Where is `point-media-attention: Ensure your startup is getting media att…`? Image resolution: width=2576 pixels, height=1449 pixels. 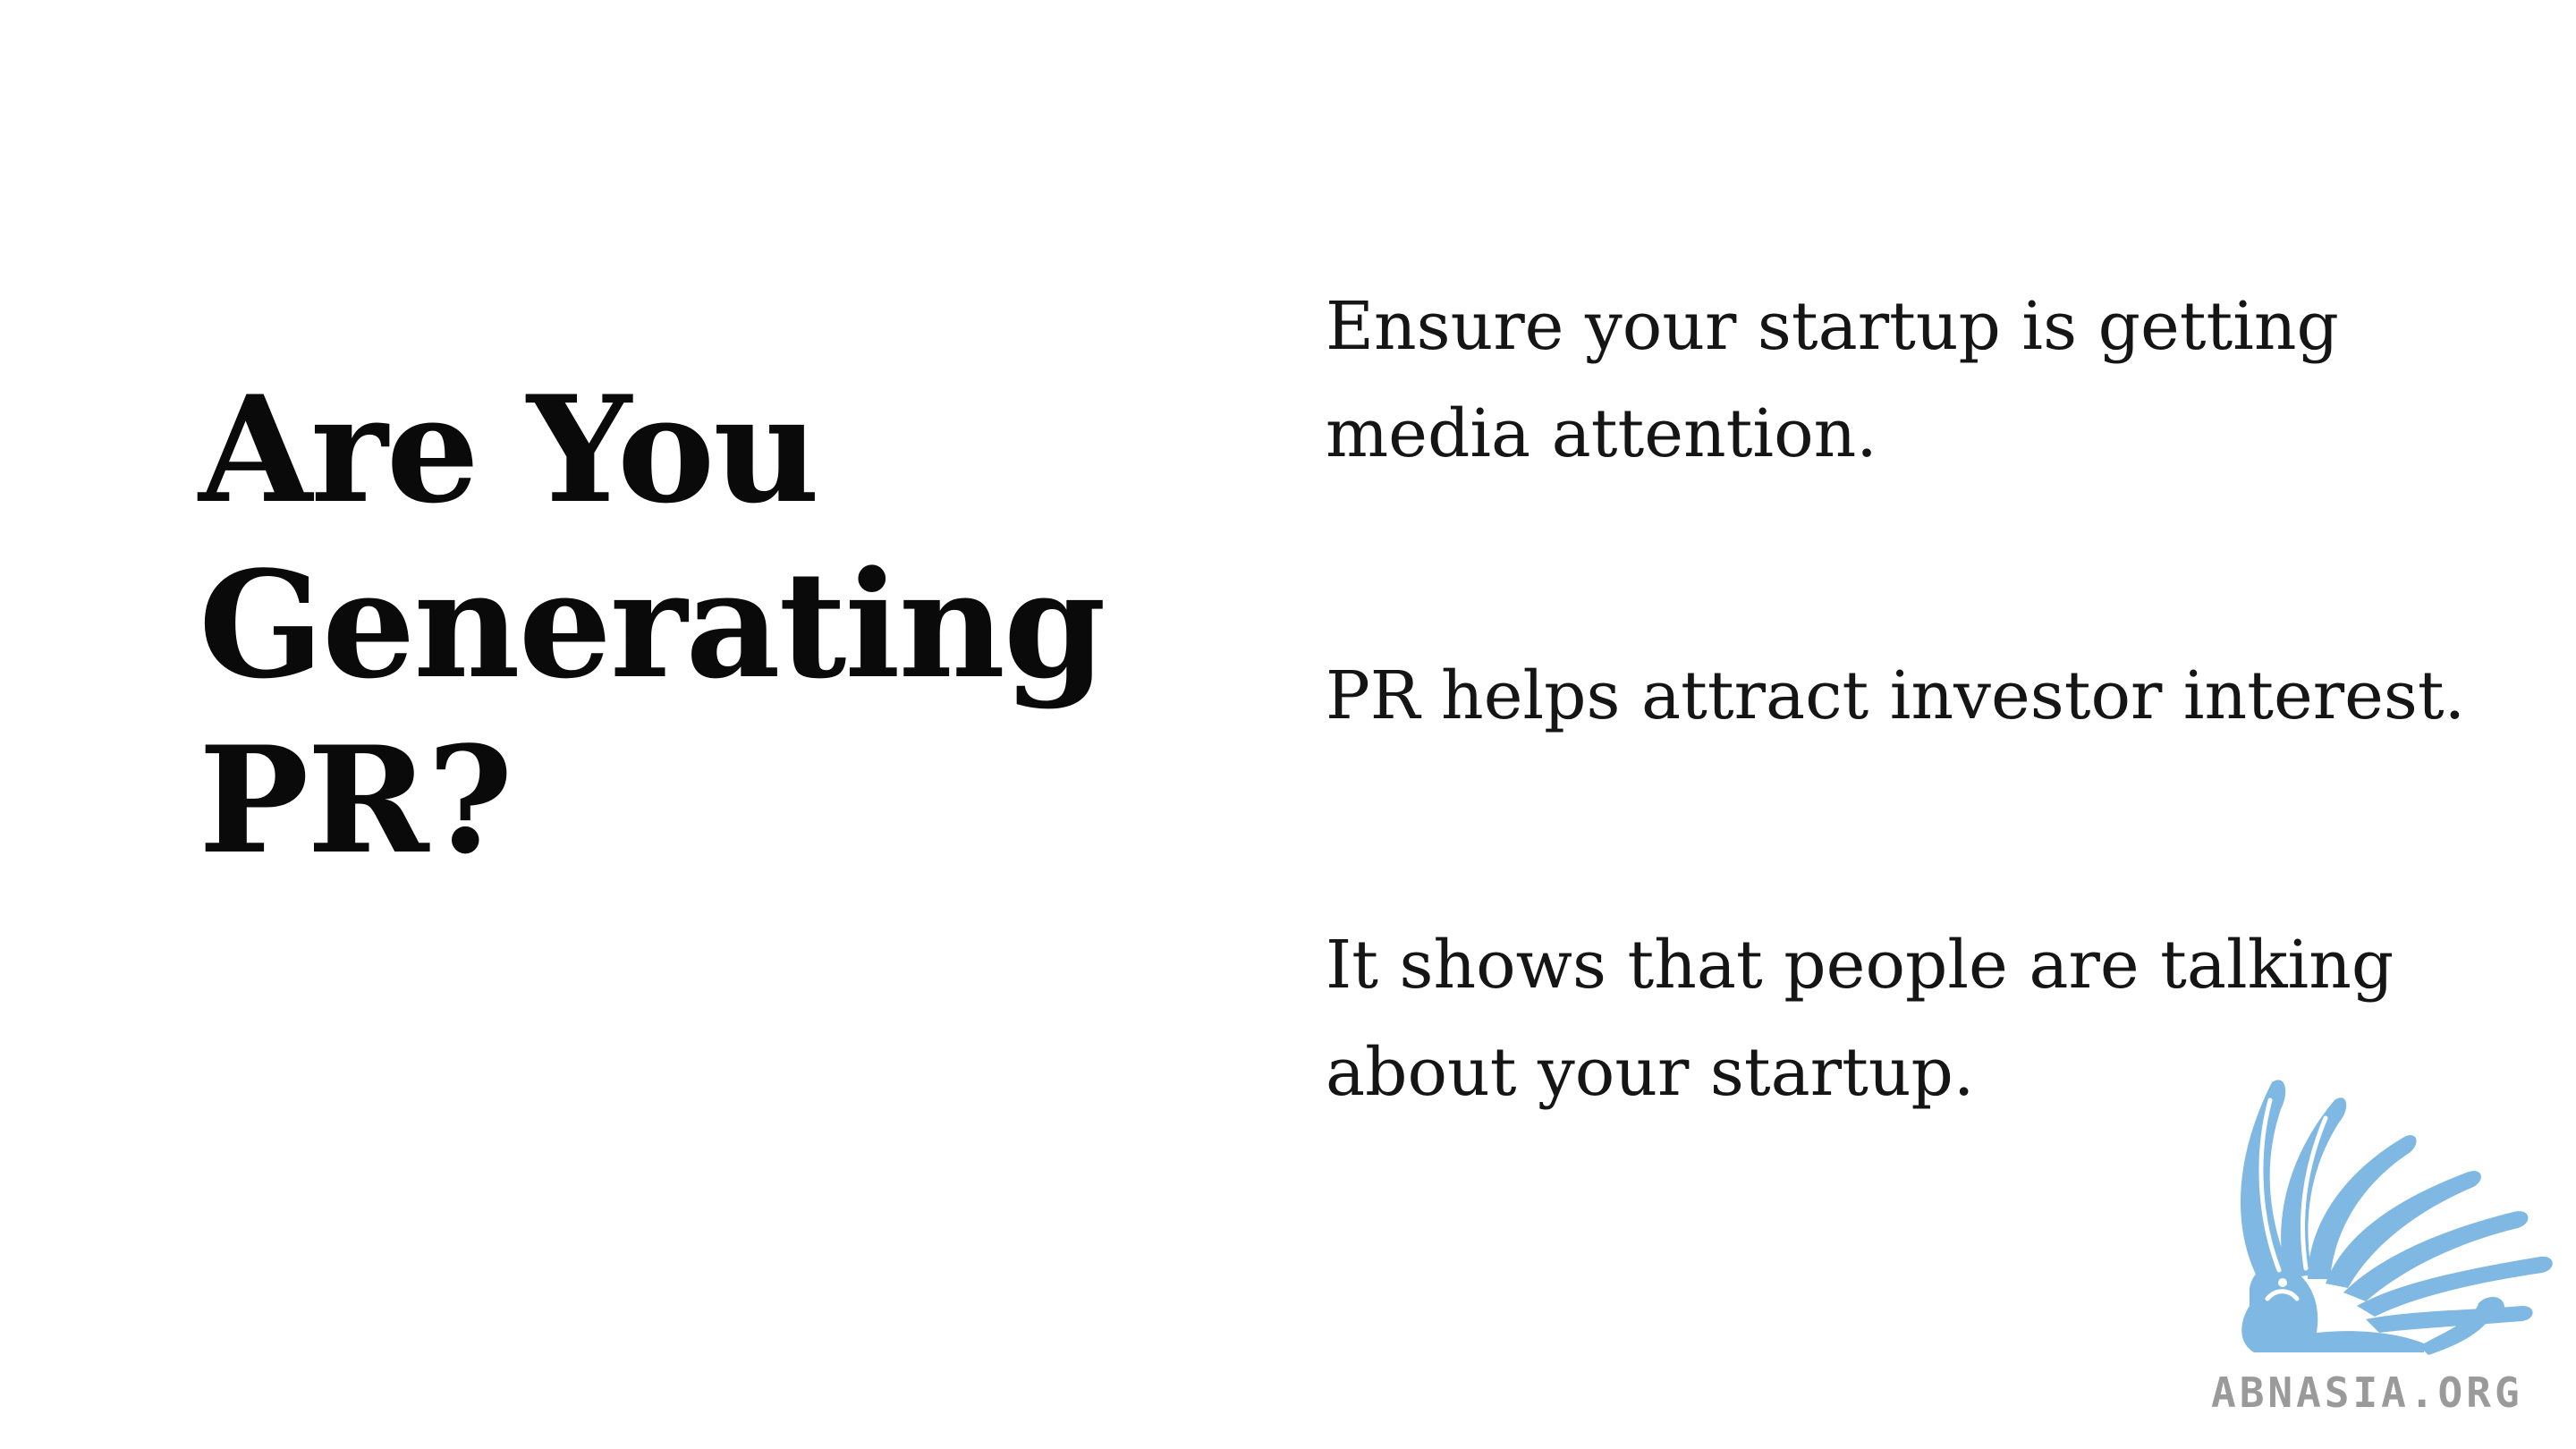
point-media-attention: Ensure your startup is getting media att… is located at coordinates (1832, 380).